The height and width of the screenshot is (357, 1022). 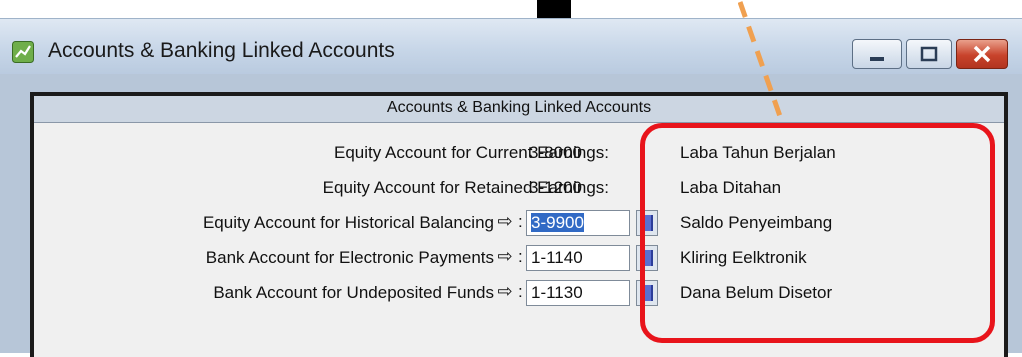 I want to click on panel-header: Accounts & Banking Linked Accounts, so click(x=519, y=109).